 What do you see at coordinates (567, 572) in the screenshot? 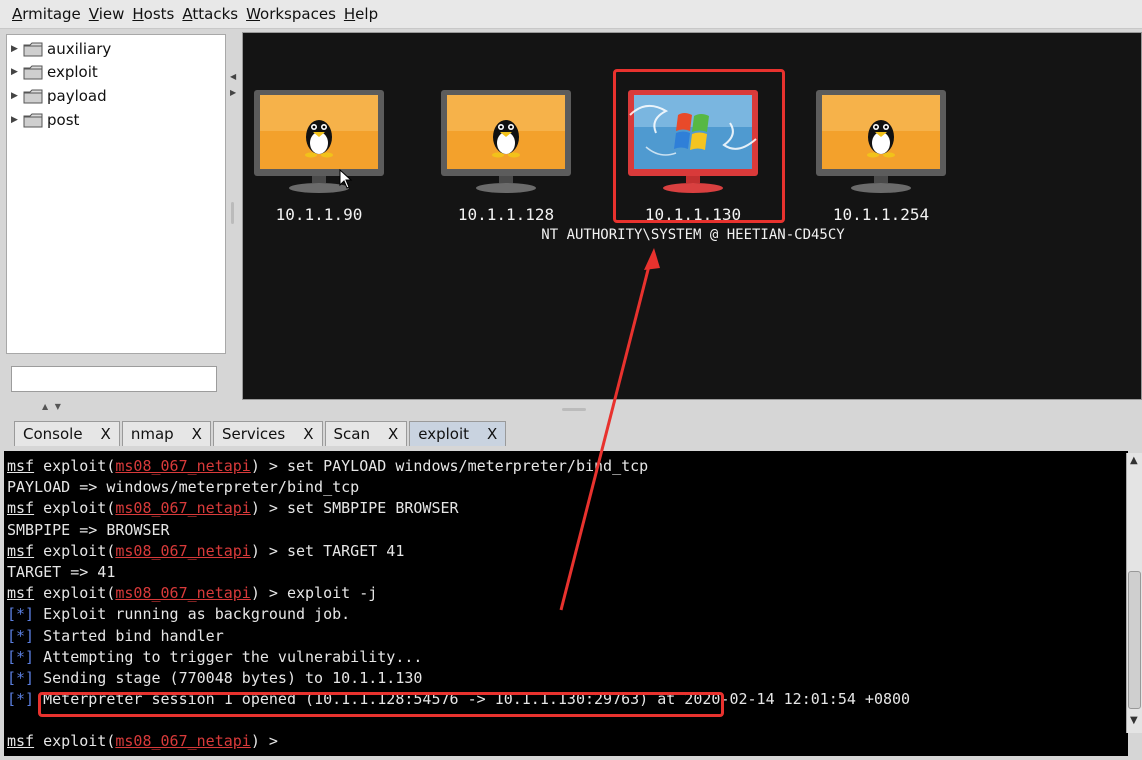
I see `console-line: TARGET => 41` at bounding box center [567, 572].